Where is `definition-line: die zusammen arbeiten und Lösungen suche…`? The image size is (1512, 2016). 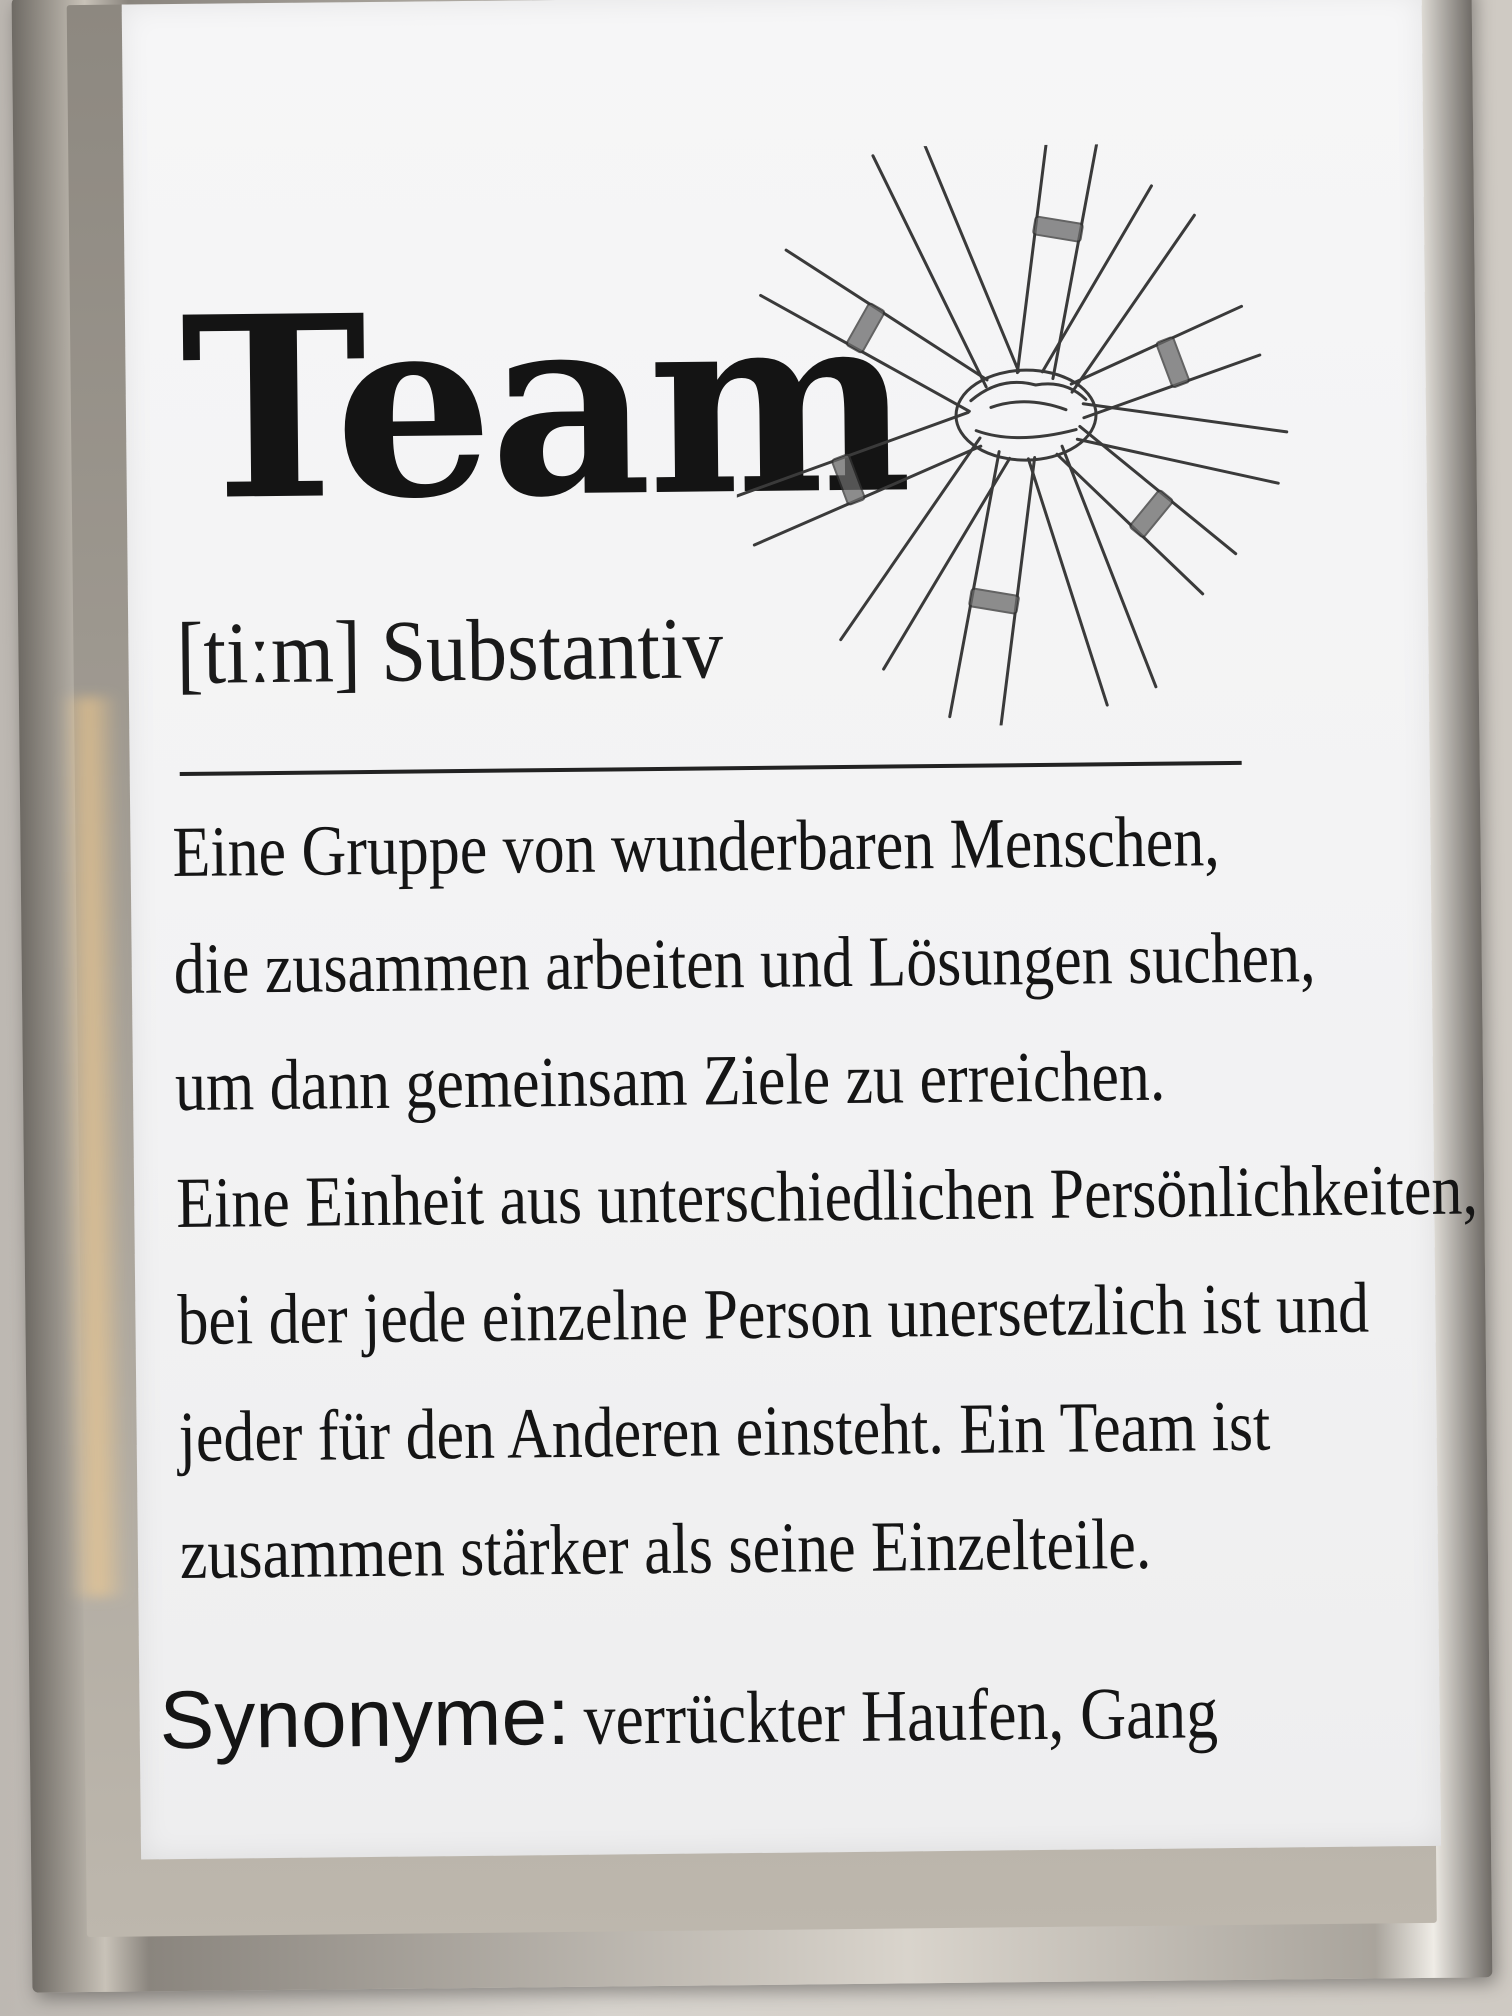
definition-line: die zusammen arbeiten und Lösungen suche… is located at coordinates (744, 963).